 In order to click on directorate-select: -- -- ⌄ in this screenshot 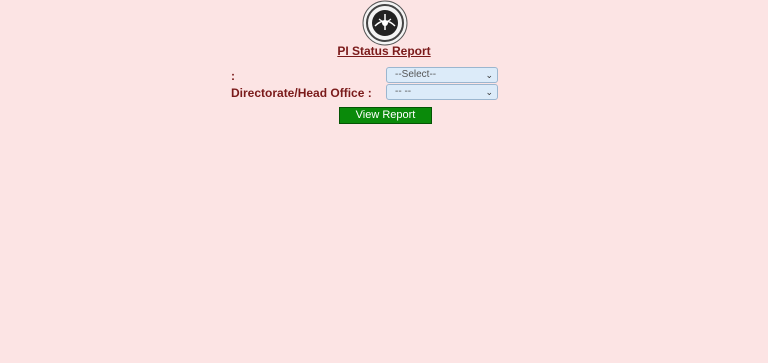, I will do `click(442, 92)`.